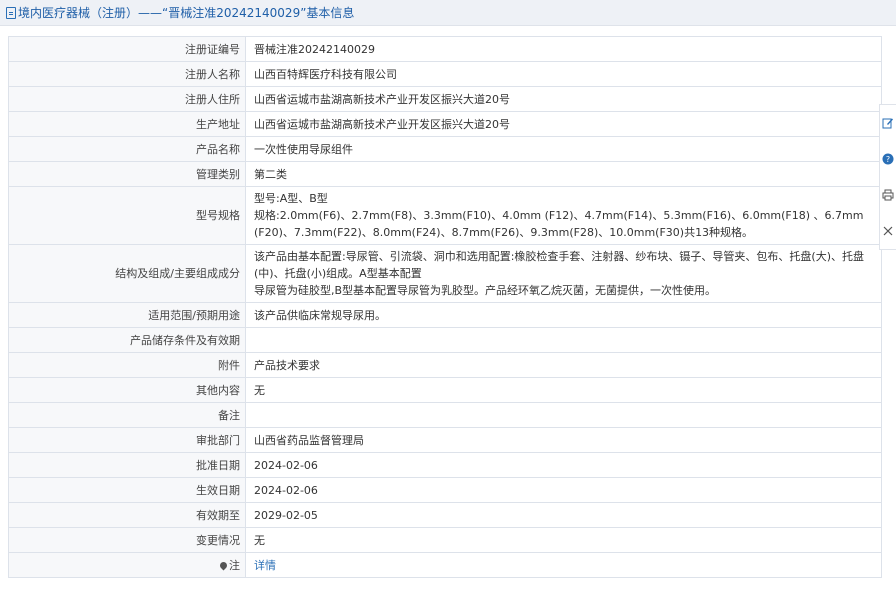 Image resolution: width=896 pixels, height=593 pixels. What do you see at coordinates (563, 174) in the screenshot?
I see `row-value: 第二类` at bounding box center [563, 174].